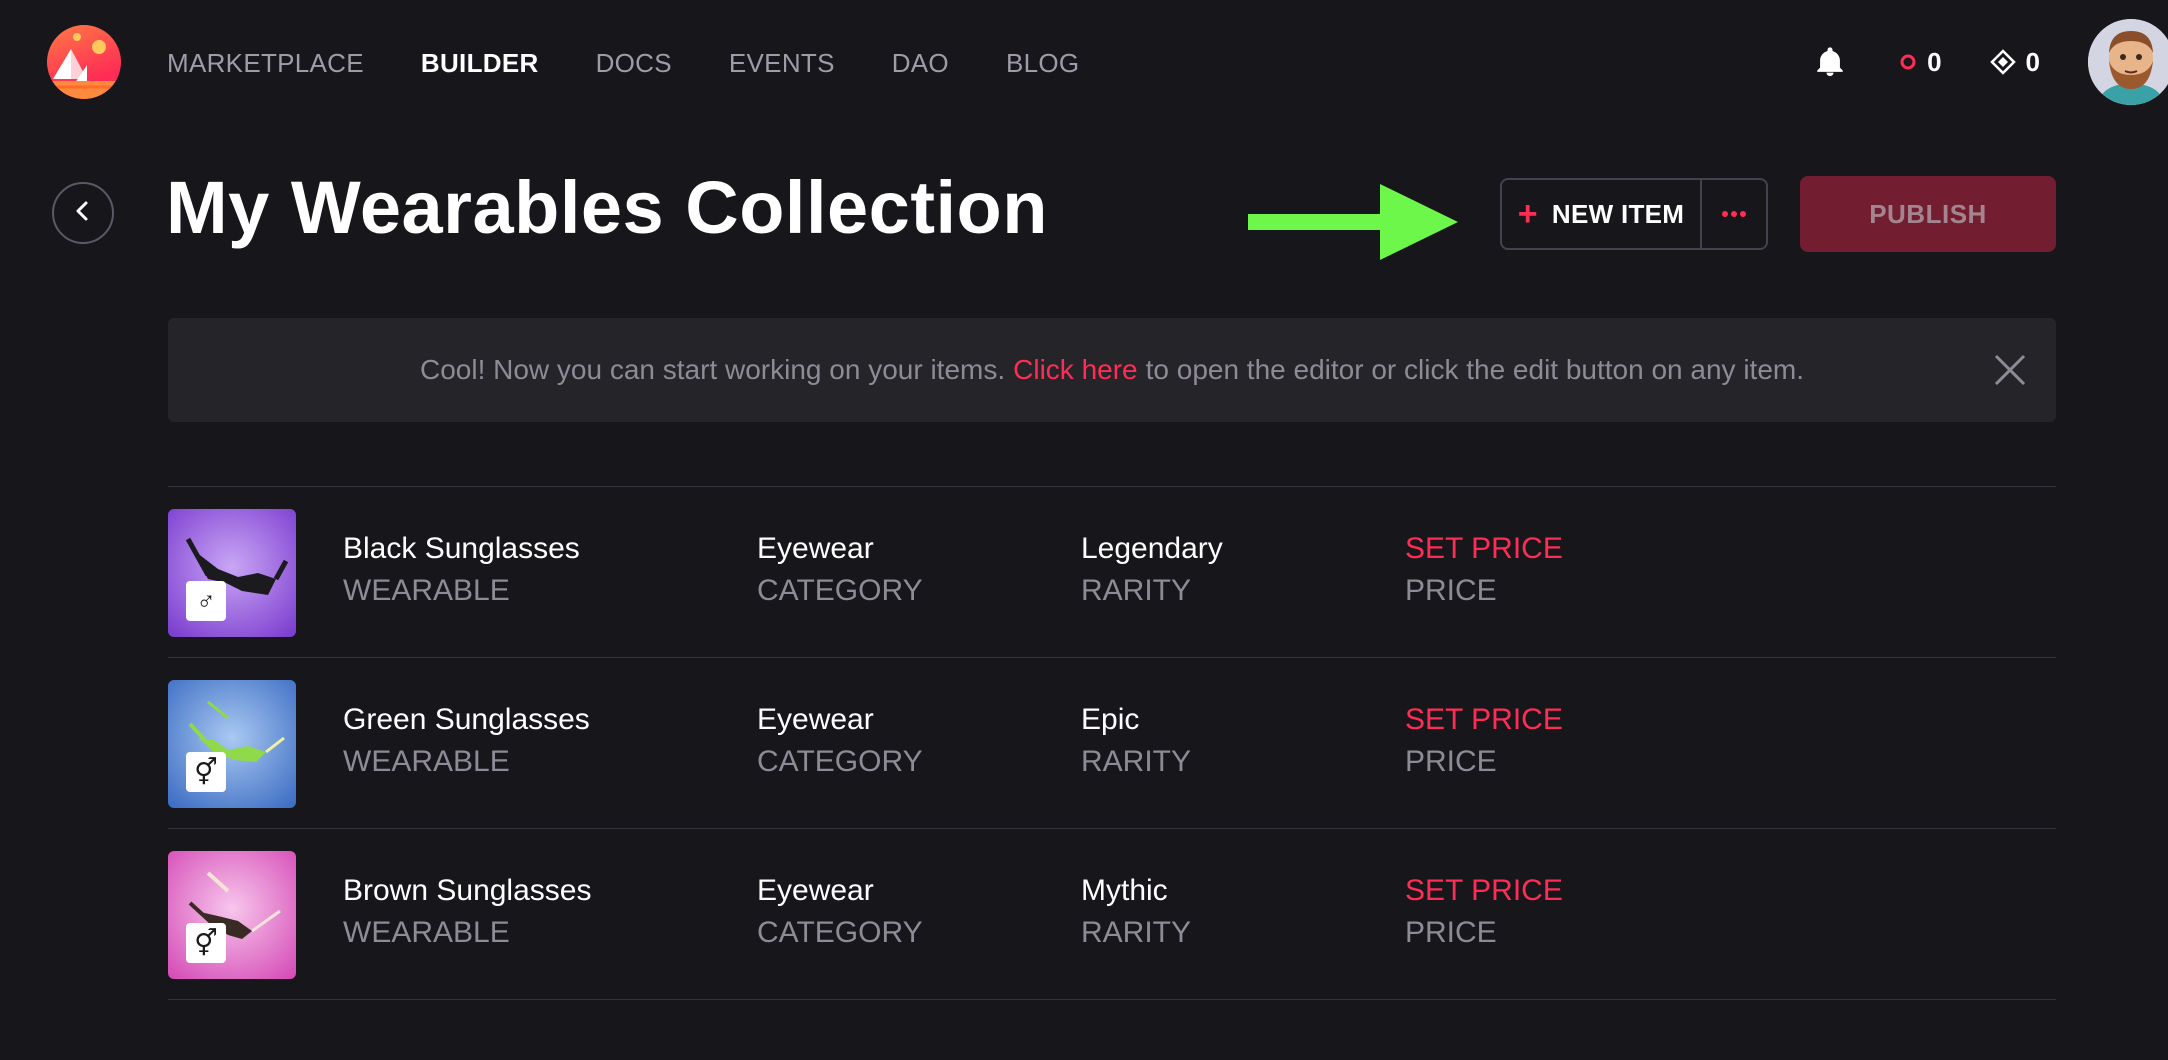  Describe the element at coordinates (466, 719) in the screenshot. I see `item-name: Green Sunglasses` at that location.